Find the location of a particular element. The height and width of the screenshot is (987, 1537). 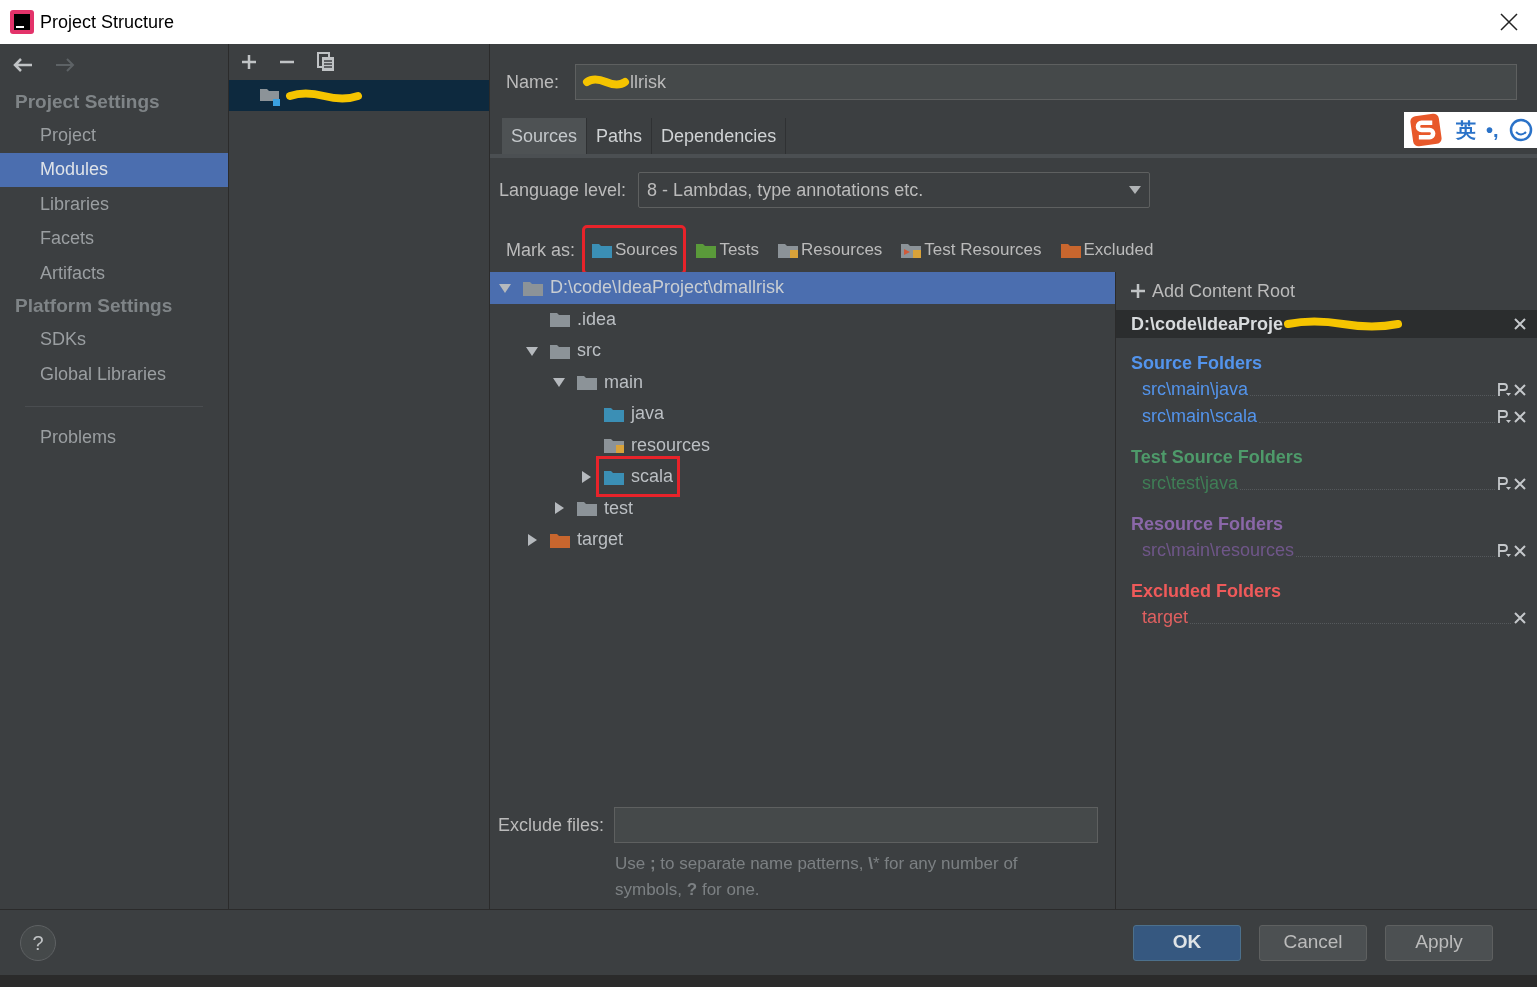

tree-label: src is located at coordinates (589, 351).